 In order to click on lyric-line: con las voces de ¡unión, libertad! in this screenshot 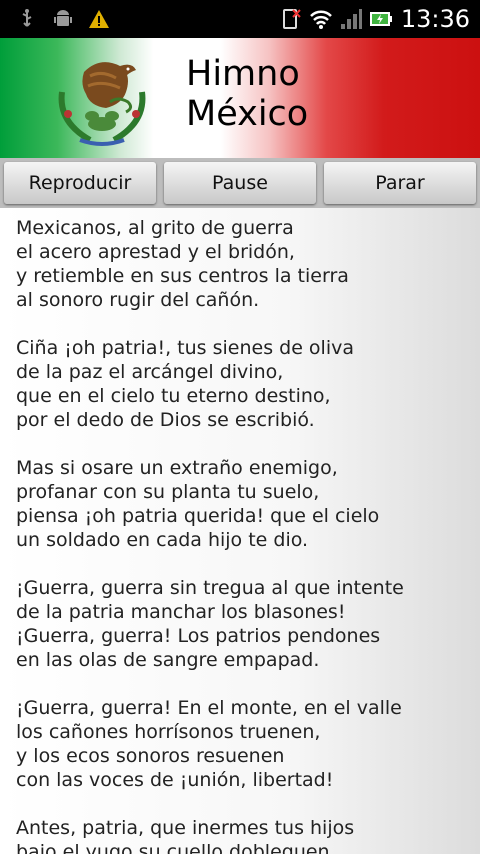, I will do `click(175, 780)`.